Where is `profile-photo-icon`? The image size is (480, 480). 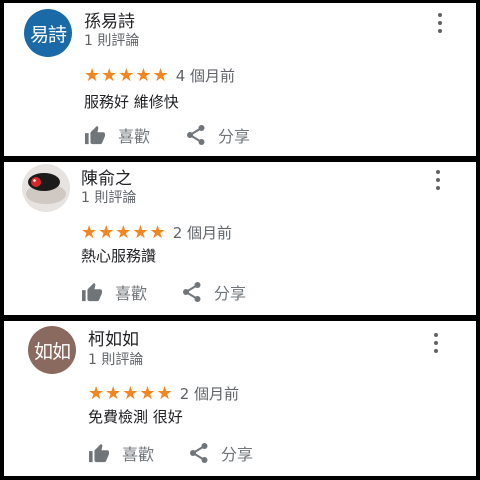 profile-photo-icon is located at coordinates (46, 188).